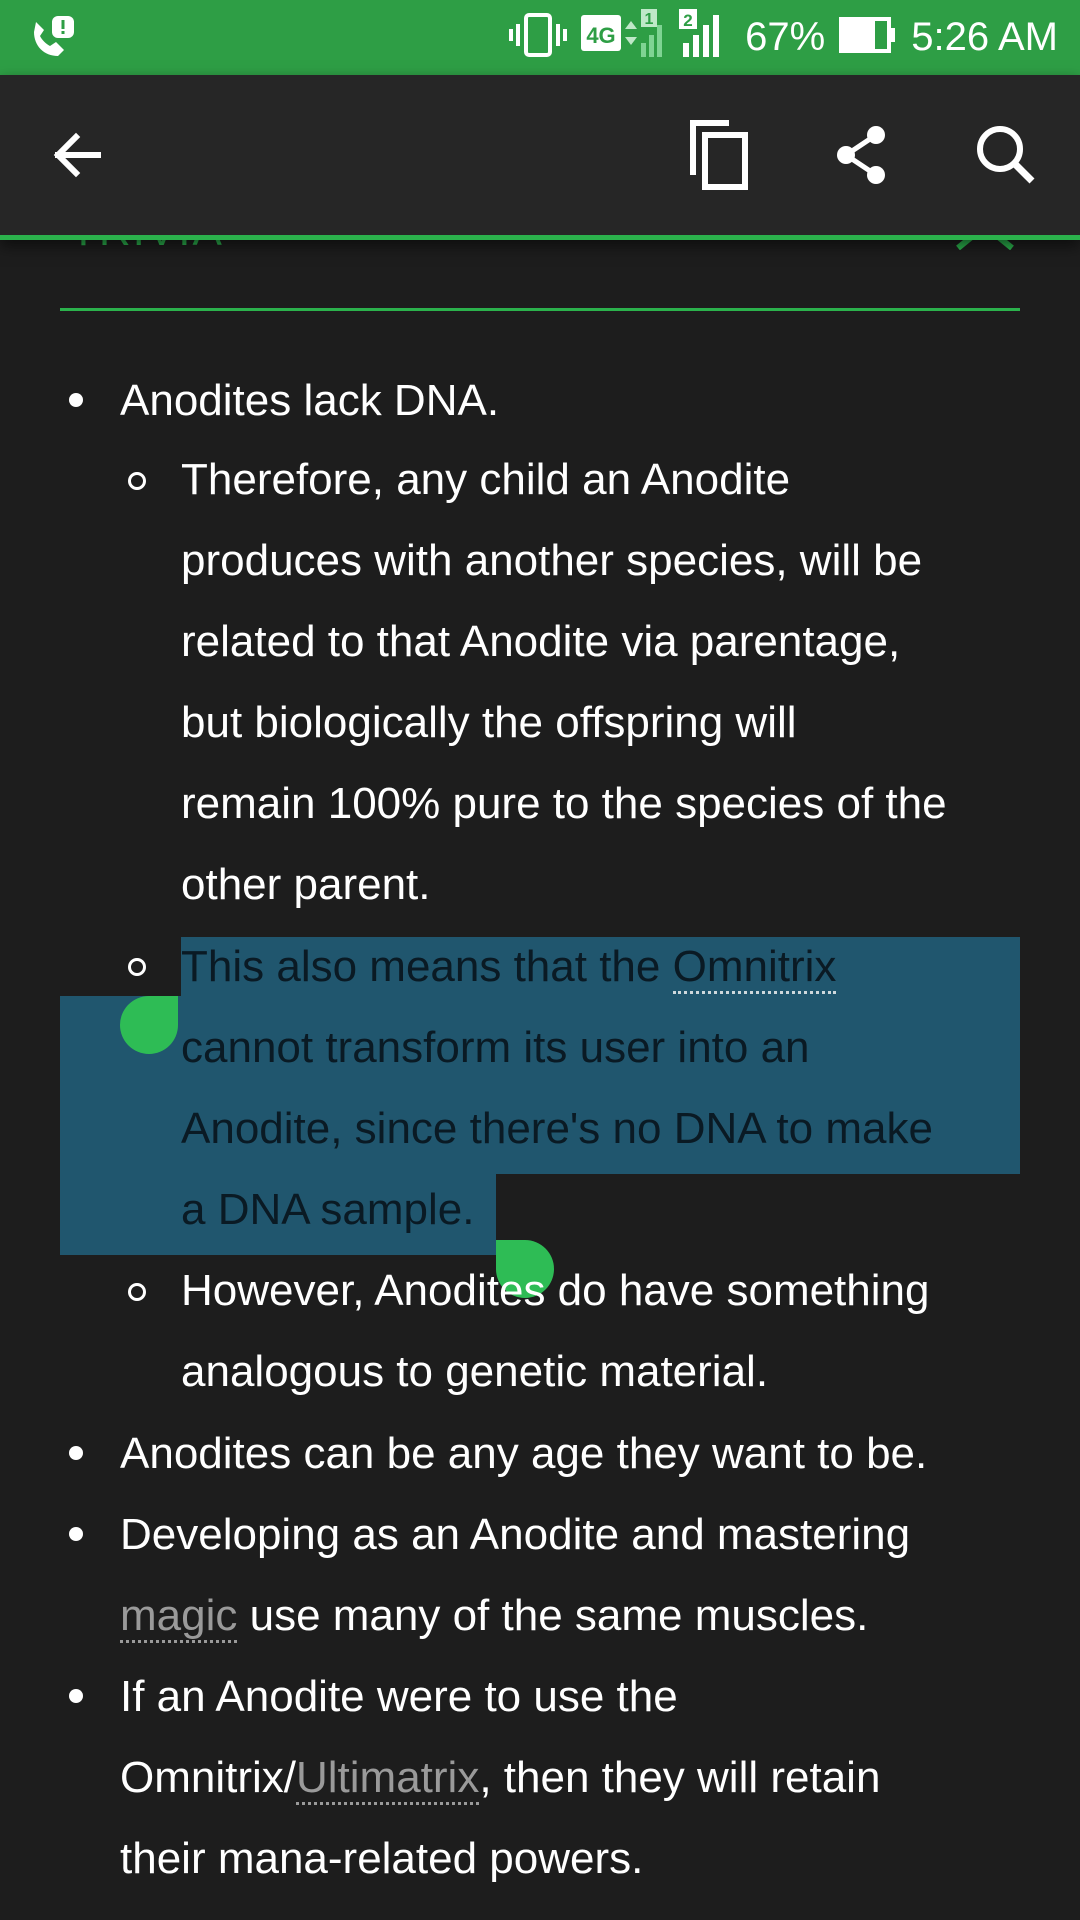 The width and height of the screenshot is (1080, 1920). I want to click on share-icon, so click(861, 155).